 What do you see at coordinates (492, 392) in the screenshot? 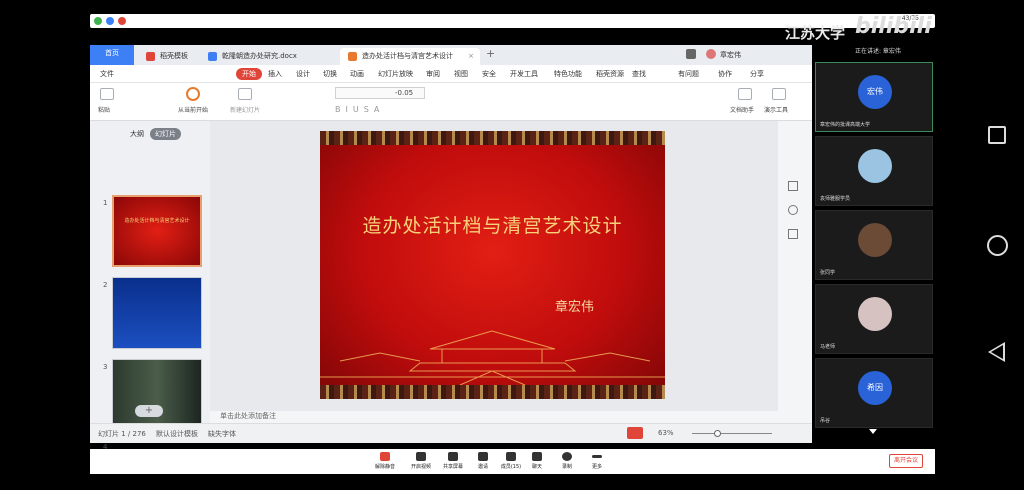
I see `slide-border-bottom` at bounding box center [492, 392].